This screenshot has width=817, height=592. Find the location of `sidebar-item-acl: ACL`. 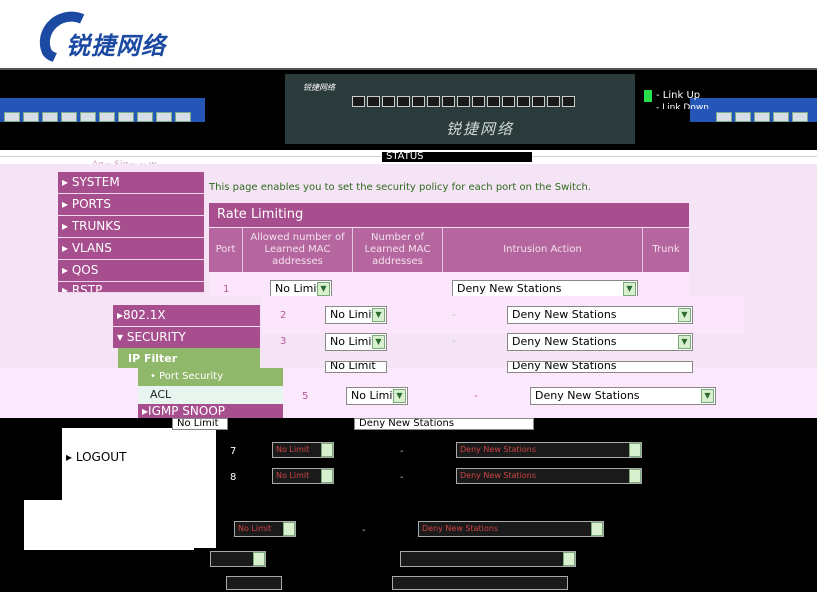

sidebar-item-acl: ACL is located at coordinates (210, 395).